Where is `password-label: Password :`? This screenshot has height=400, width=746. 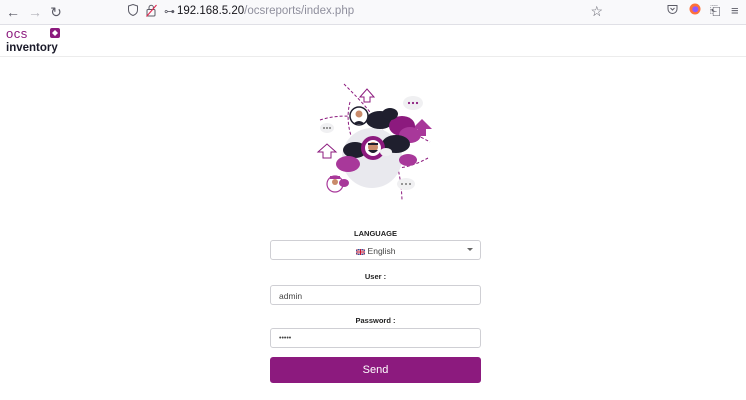 password-label: Password : is located at coordinates (375, 320).